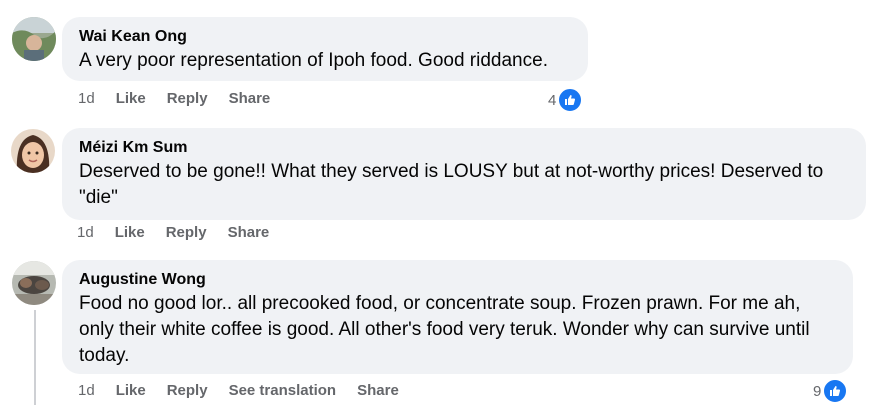  I want to click on comment-author: Augustine Wong, so click(457, 280).